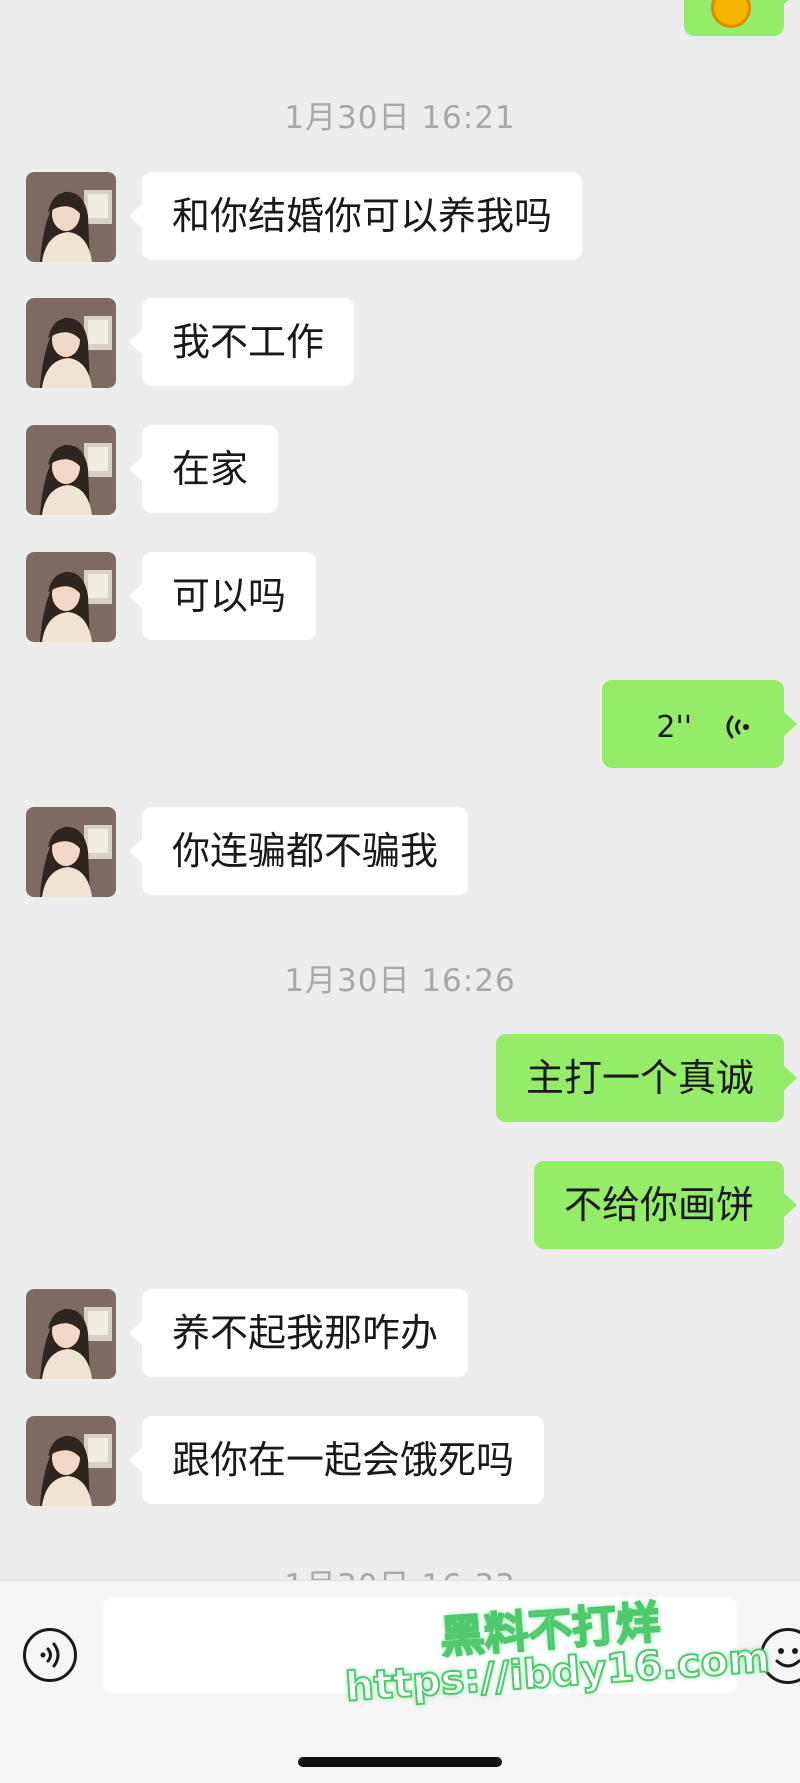  I want to click on outgoing-message: 不给你画饼, so click(665, 1205).